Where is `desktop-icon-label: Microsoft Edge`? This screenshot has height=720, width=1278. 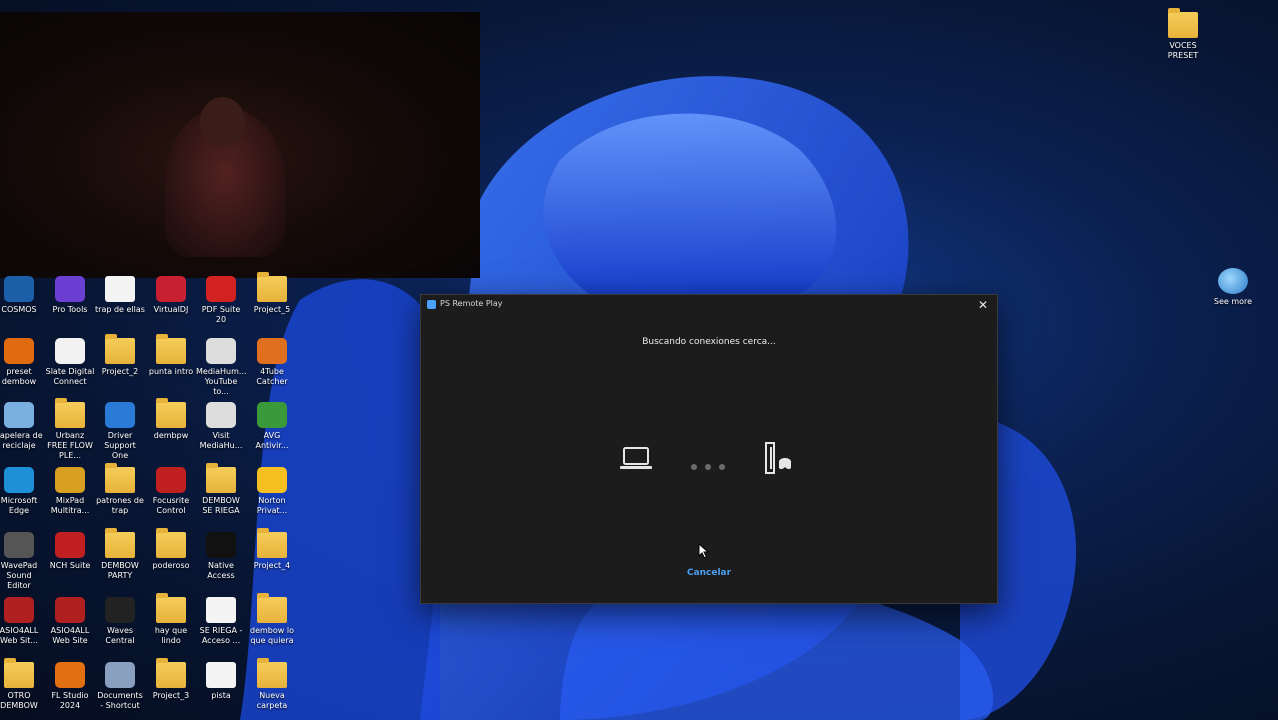 desktop-icon-label: Microsoft Edge is located at coordinates (19, 505).